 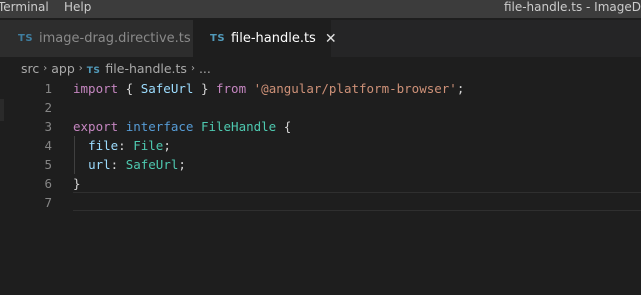 I want to click on code-line: }, so click(x=77, y=183).